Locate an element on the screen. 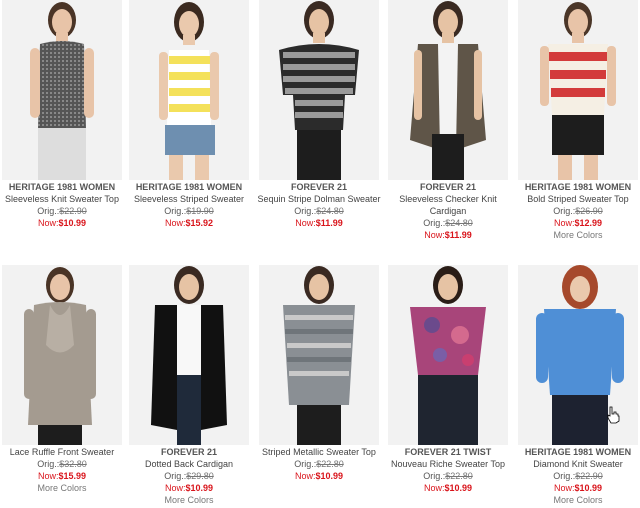 Image resolution: width=640 pixels, height=508 pixels. product-orig-price-row: Orig.:$32.80 is located at coordinates (62, 464).